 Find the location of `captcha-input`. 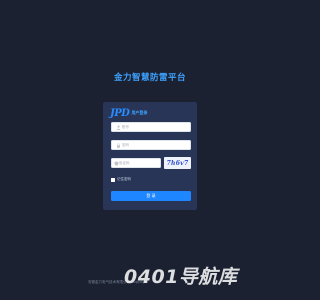

captcha-input is located at coordinates (143, 163).